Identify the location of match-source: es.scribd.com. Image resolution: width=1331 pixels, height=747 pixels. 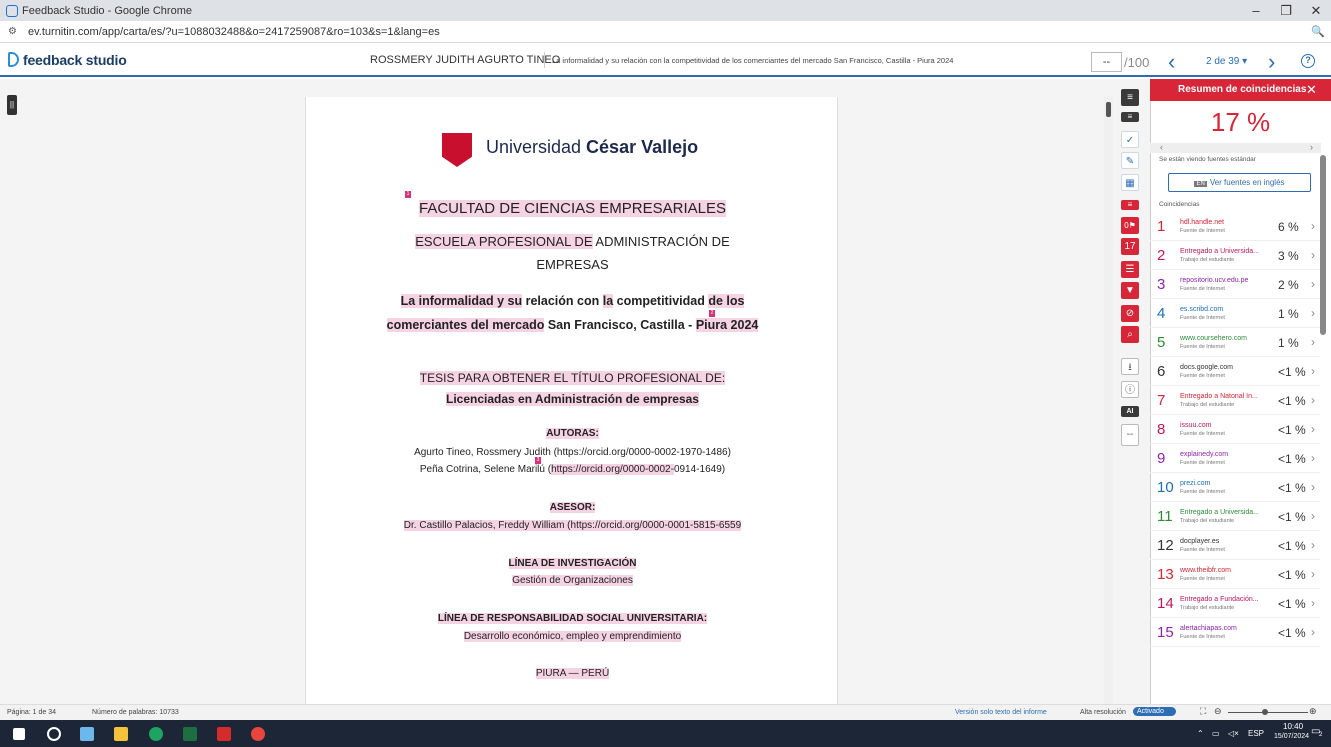
(1201, 309).